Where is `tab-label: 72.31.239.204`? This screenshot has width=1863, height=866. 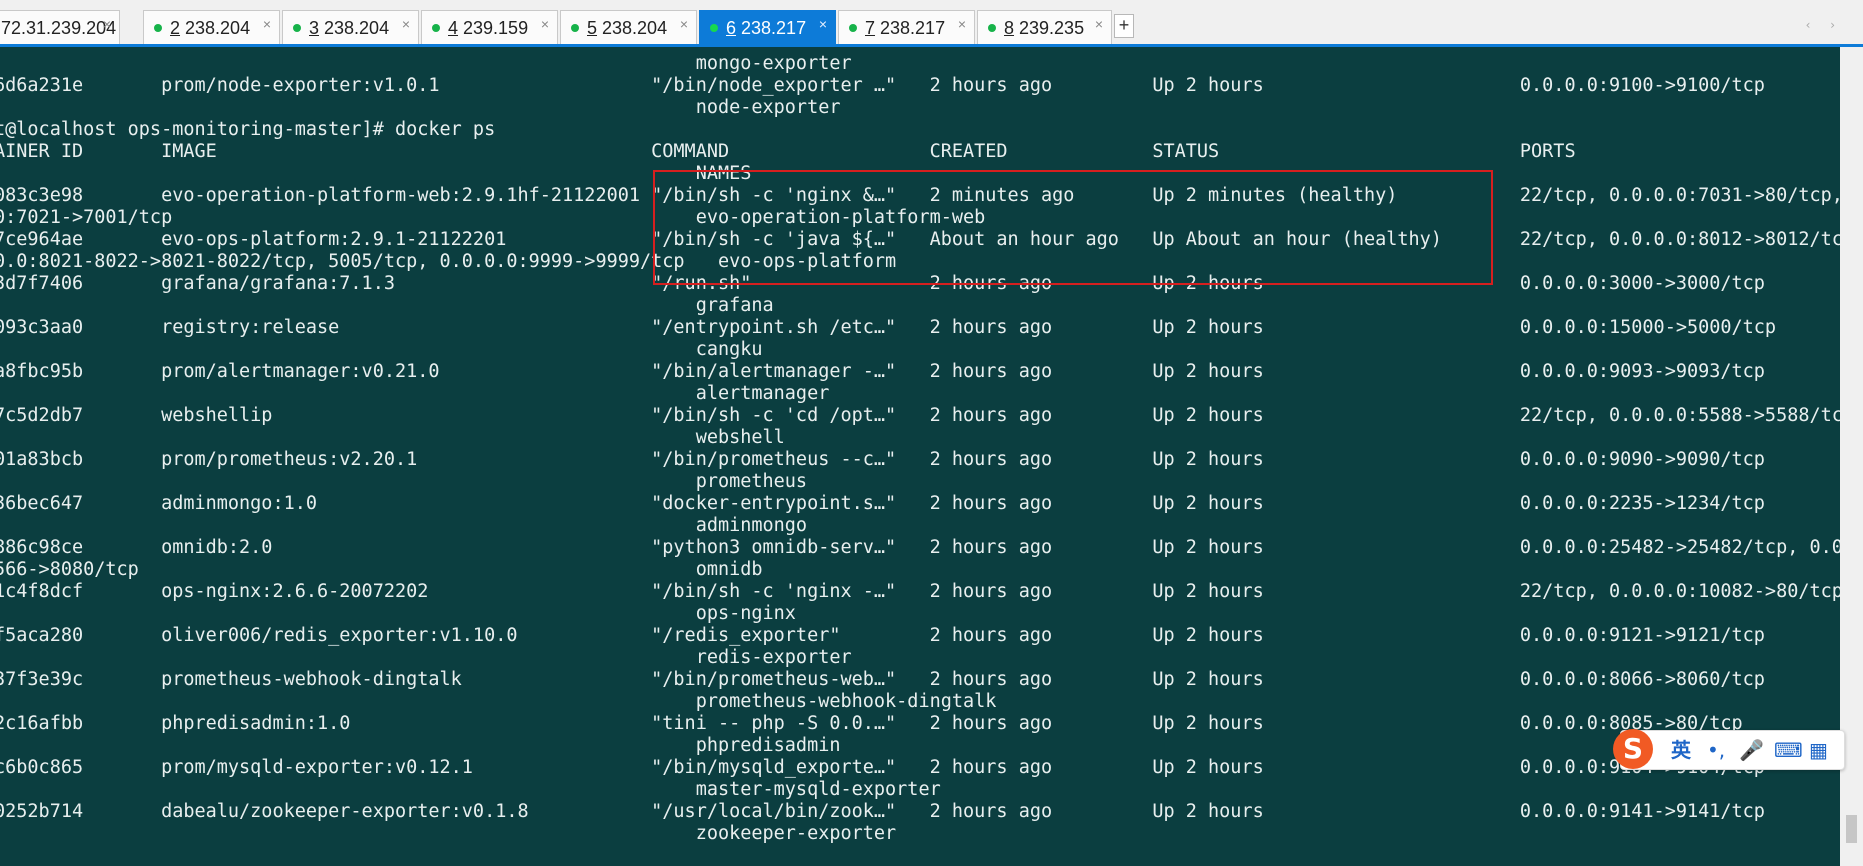
tab-label: 72.31.239.204 is located at coordinates (59, 28).